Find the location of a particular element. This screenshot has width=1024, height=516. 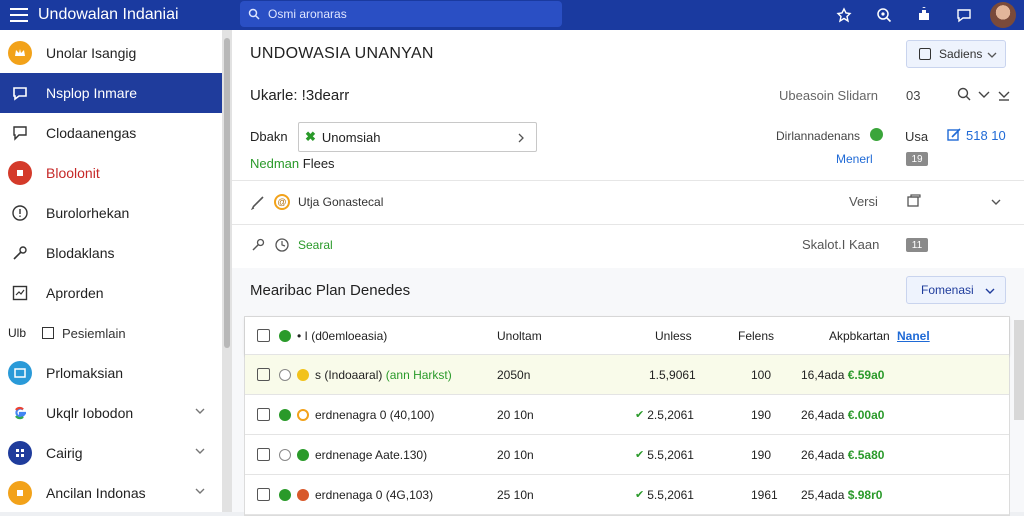

bookmark-button is located at coordinates (844, 15).